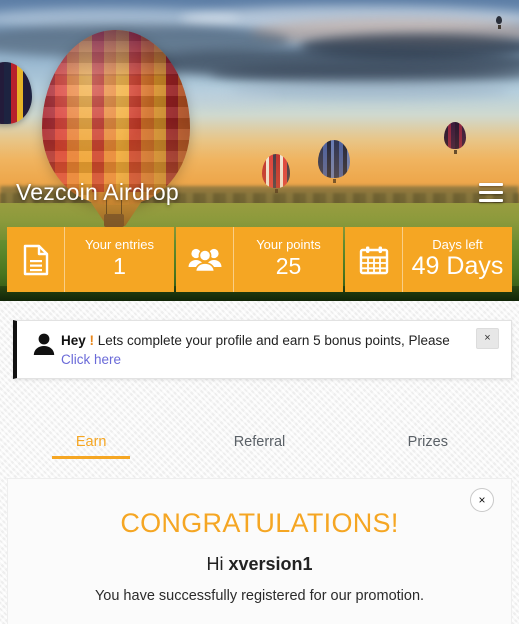 Image resolution: width=519 pixels, height=624 pixels. I want to click on user-avatar-icon, so click(44, 343).